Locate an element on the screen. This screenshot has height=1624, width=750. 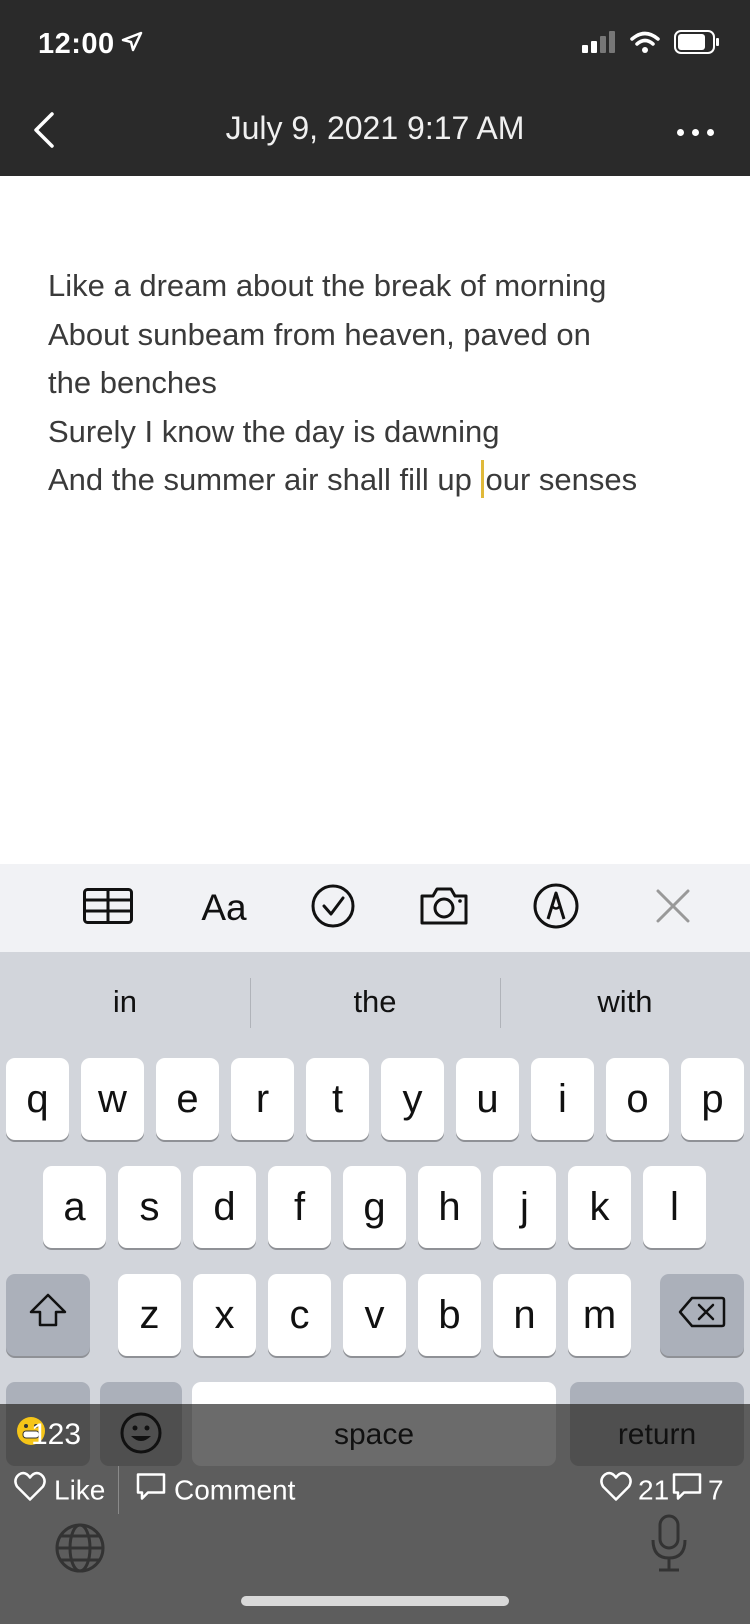
wifi-icon is located at coordinates (645, 44).